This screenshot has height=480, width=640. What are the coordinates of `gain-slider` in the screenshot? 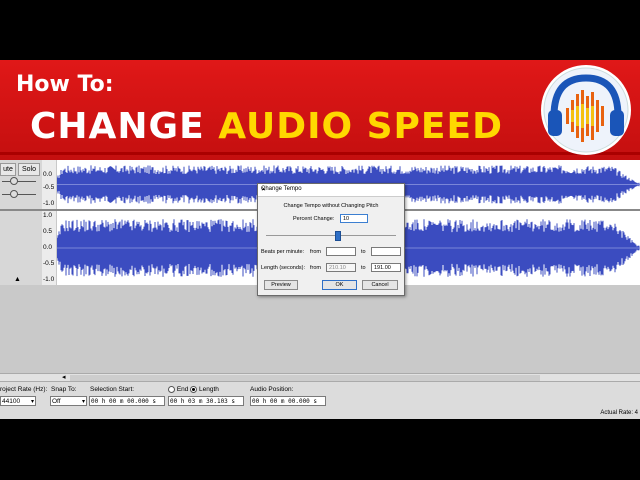 It's located at (19, 181).